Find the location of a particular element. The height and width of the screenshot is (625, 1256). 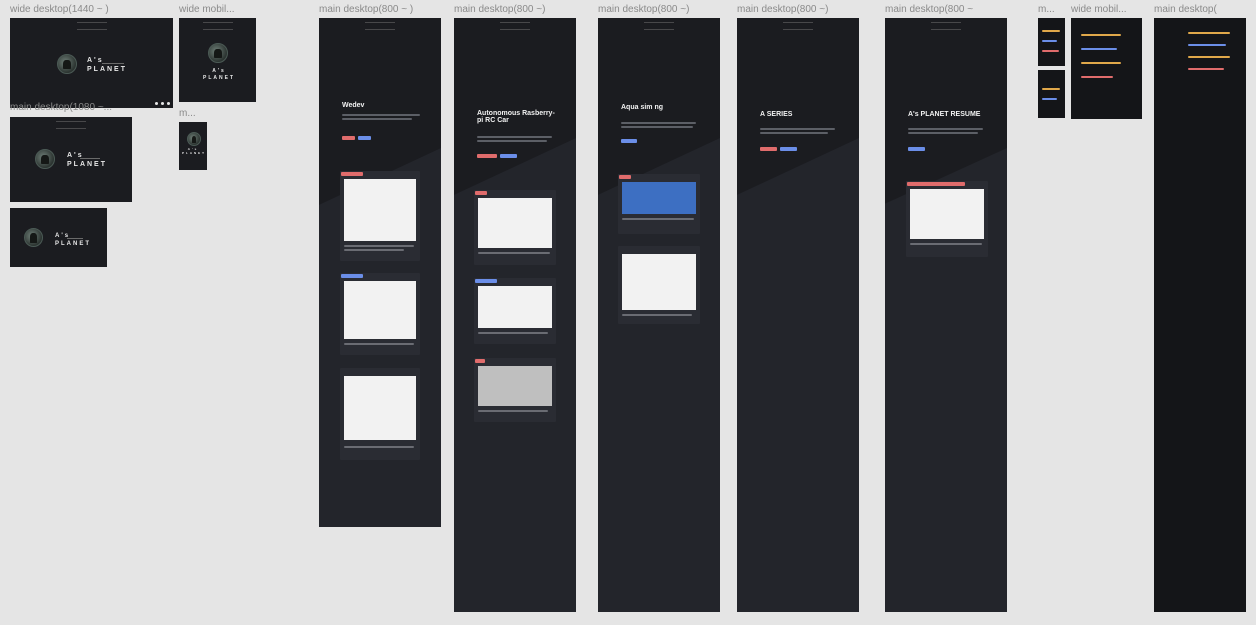

frame-timeline-main is located at coordinates (1200, 315).